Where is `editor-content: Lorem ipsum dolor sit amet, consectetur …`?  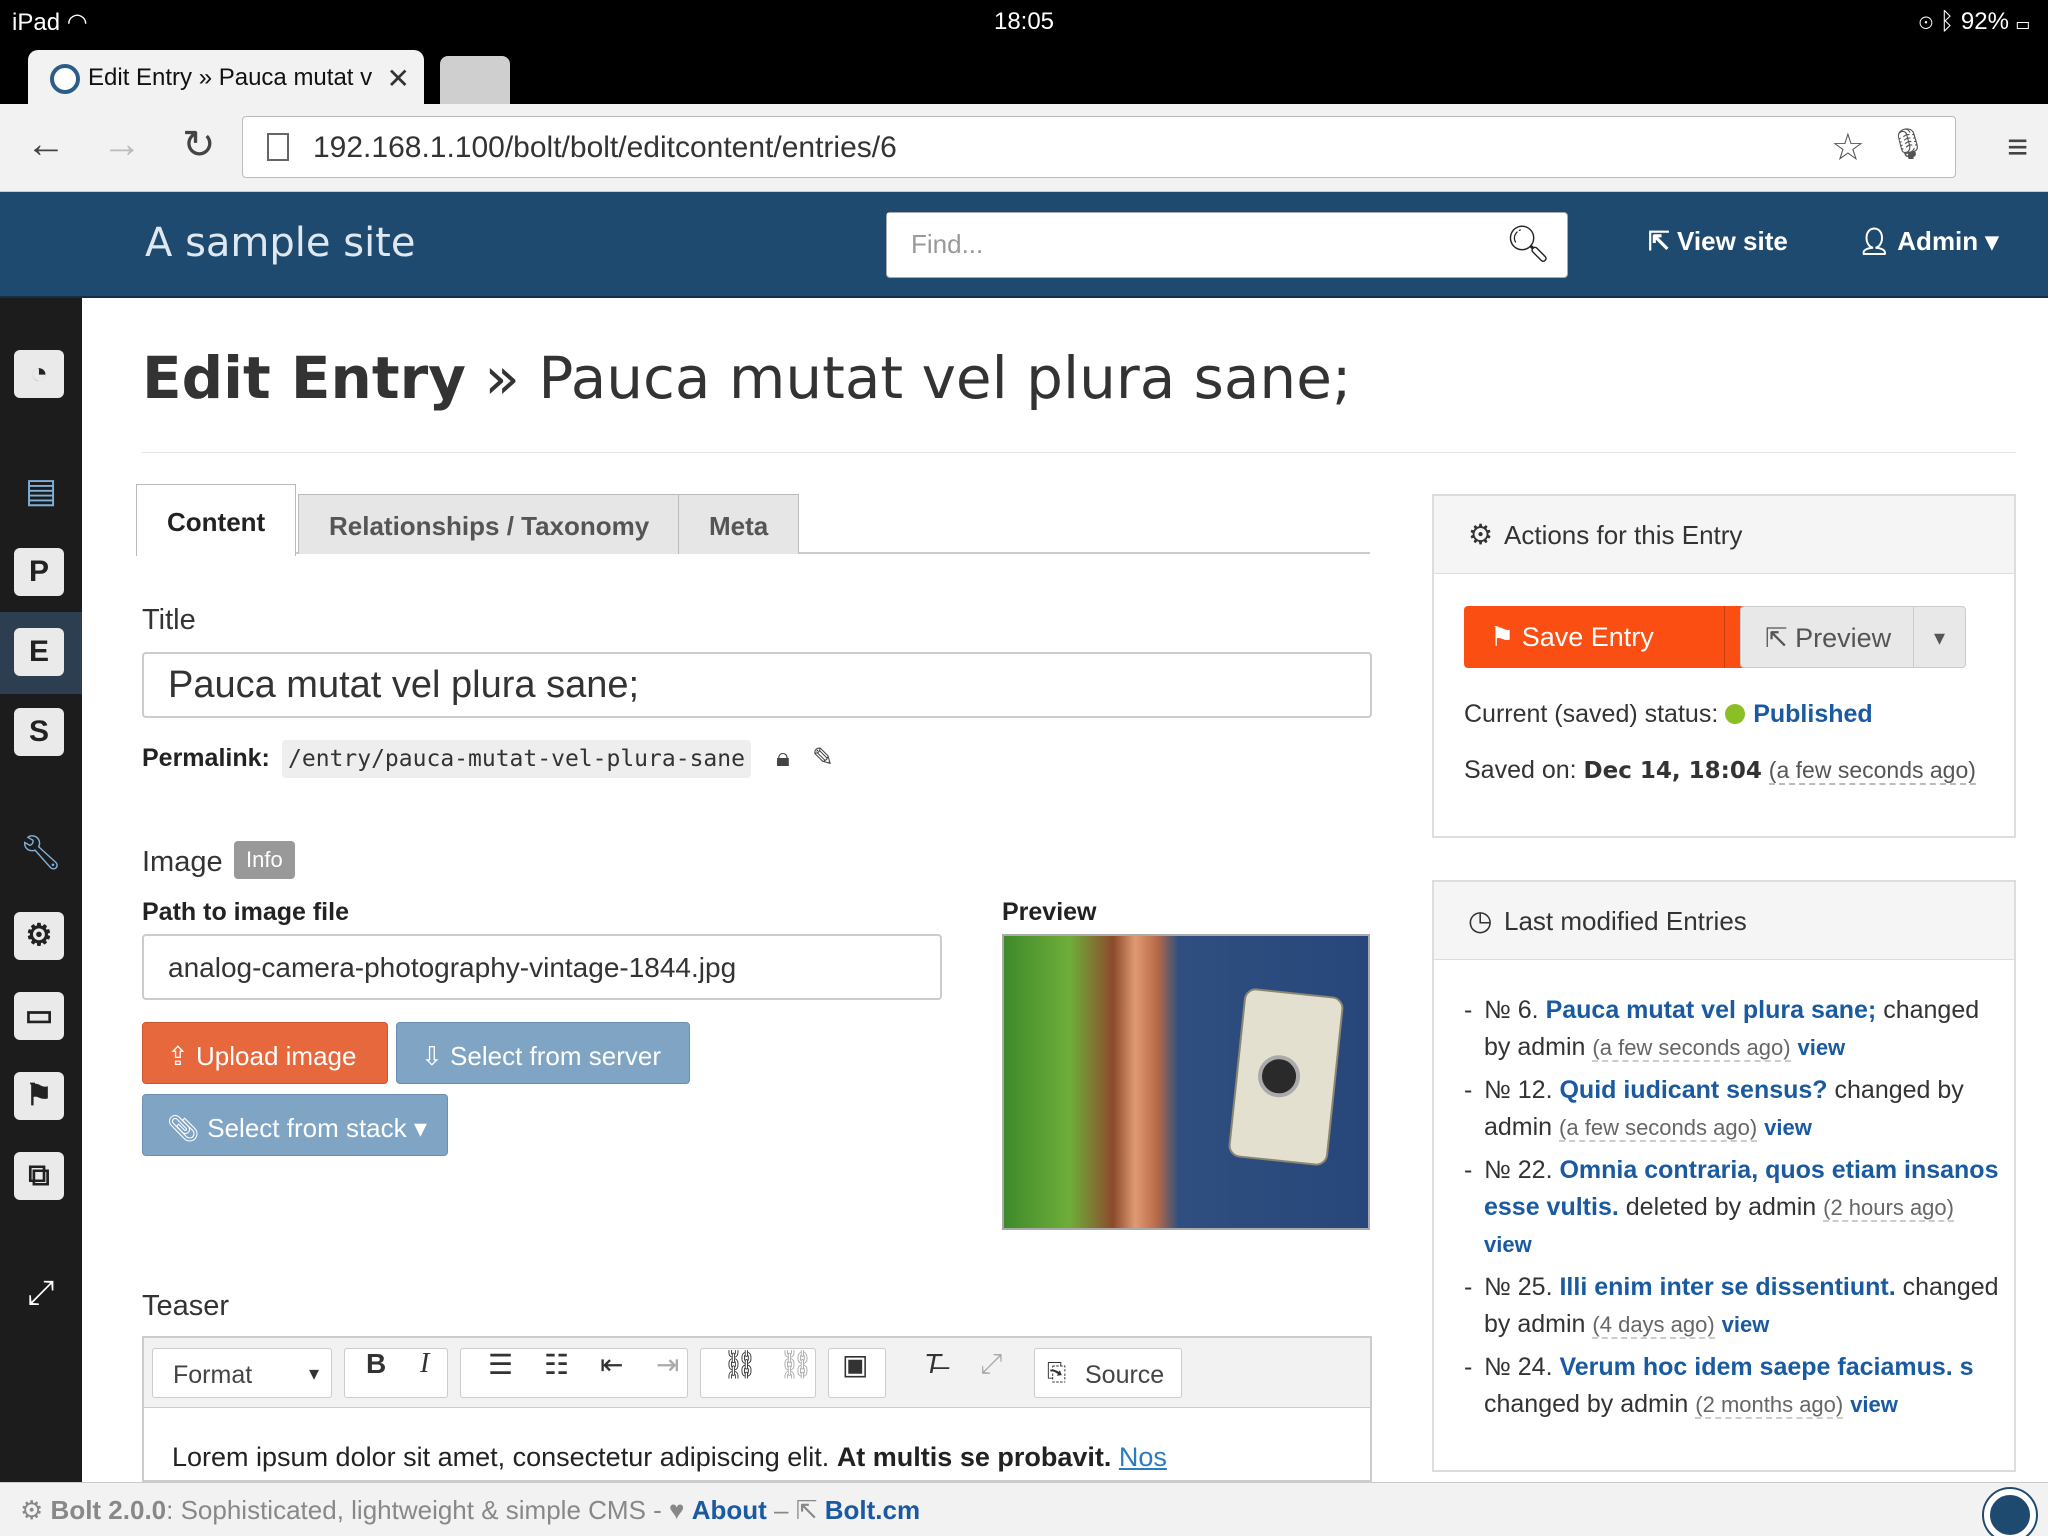 editor-content: Lorem ipsum dolor sit amet, consectetur … is located at coordinates (669, 1457).